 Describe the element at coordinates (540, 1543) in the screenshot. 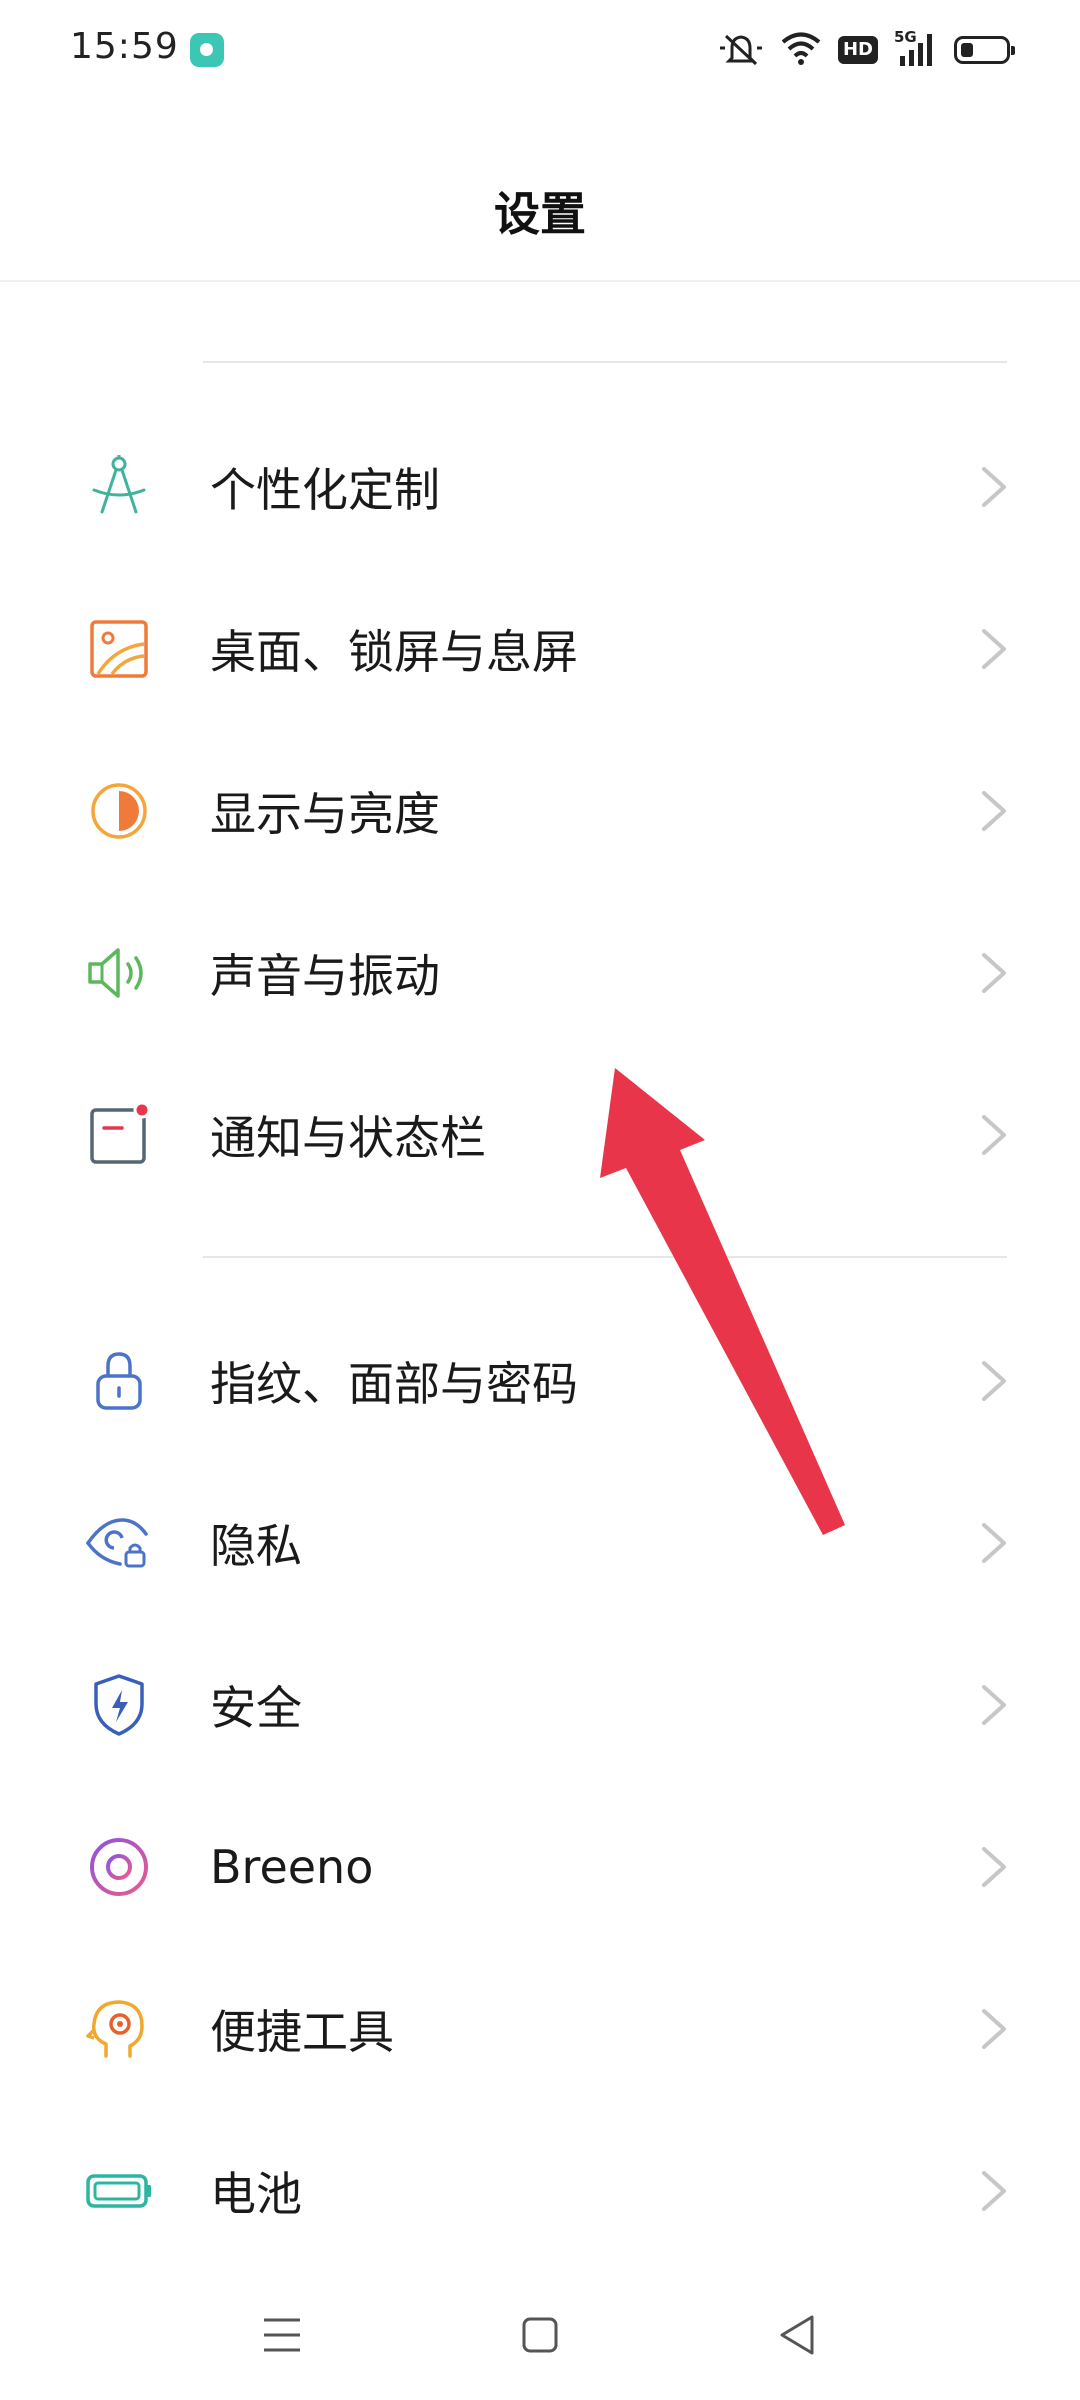

I see `settings-item-privacy: 隐私` at that location.